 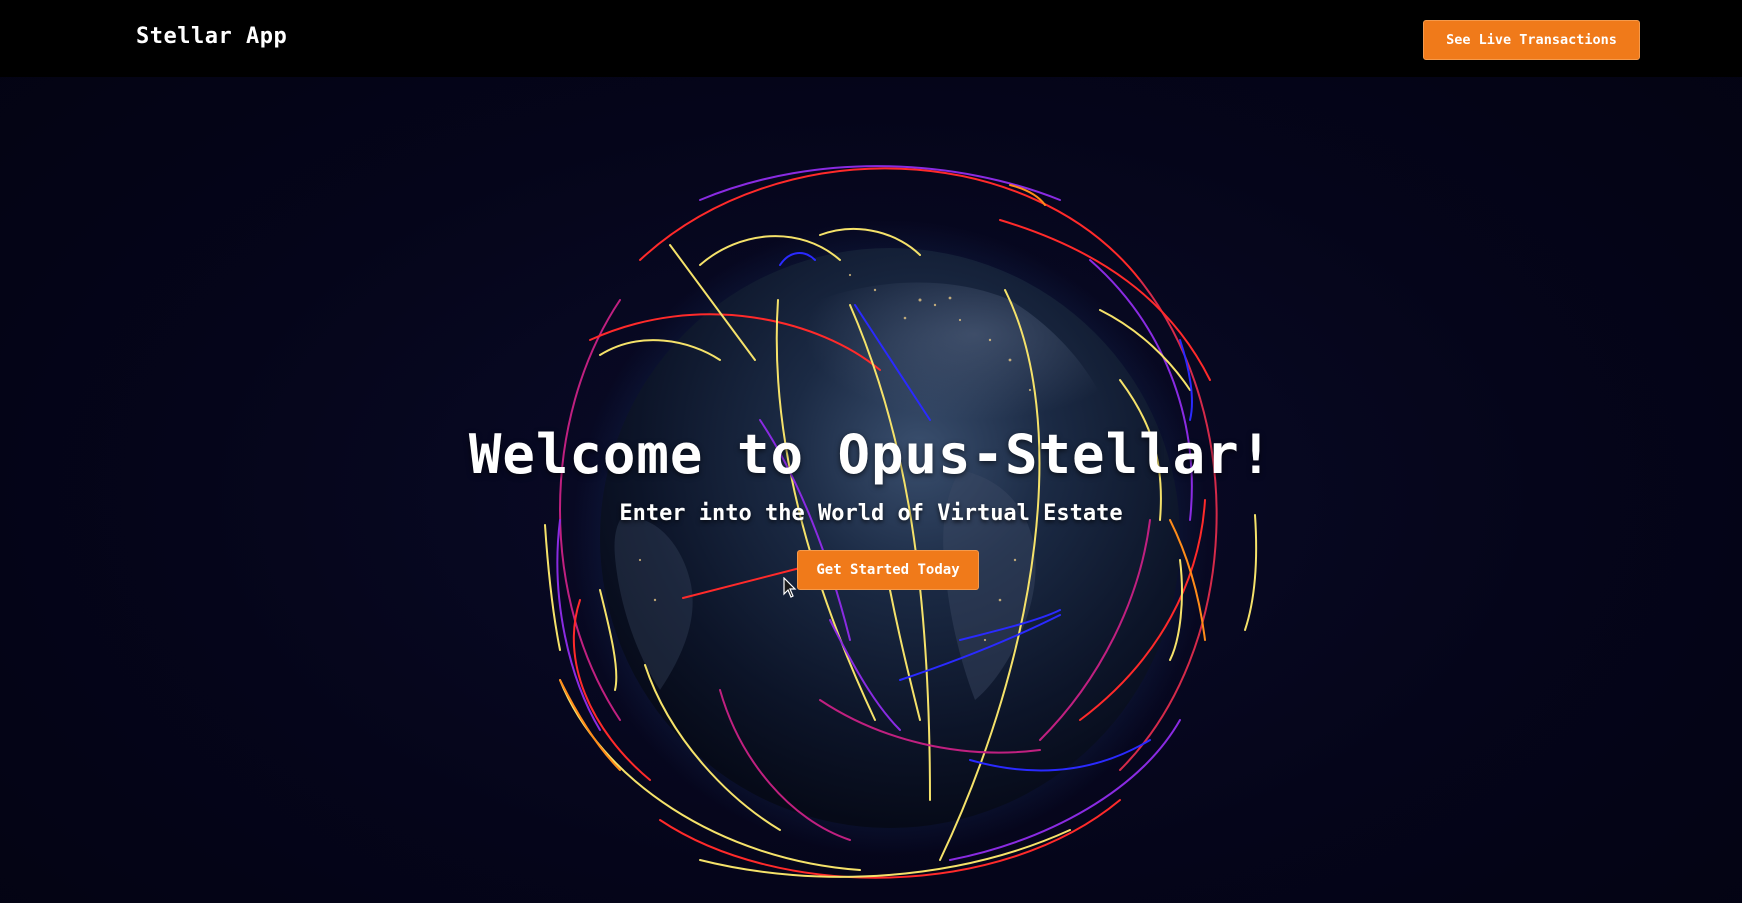 I want to click on hero-title: Welcome to Opus-Stellar!, so click(x=871, y=454).